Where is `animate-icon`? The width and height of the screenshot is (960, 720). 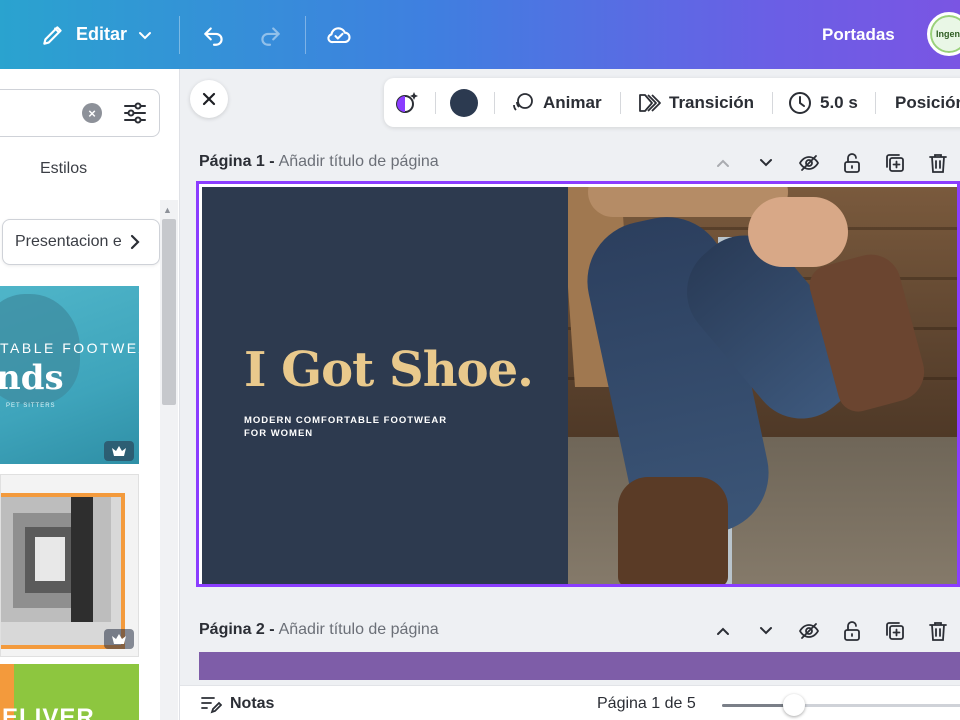
animate-icon is located at coordinates (523, 101).